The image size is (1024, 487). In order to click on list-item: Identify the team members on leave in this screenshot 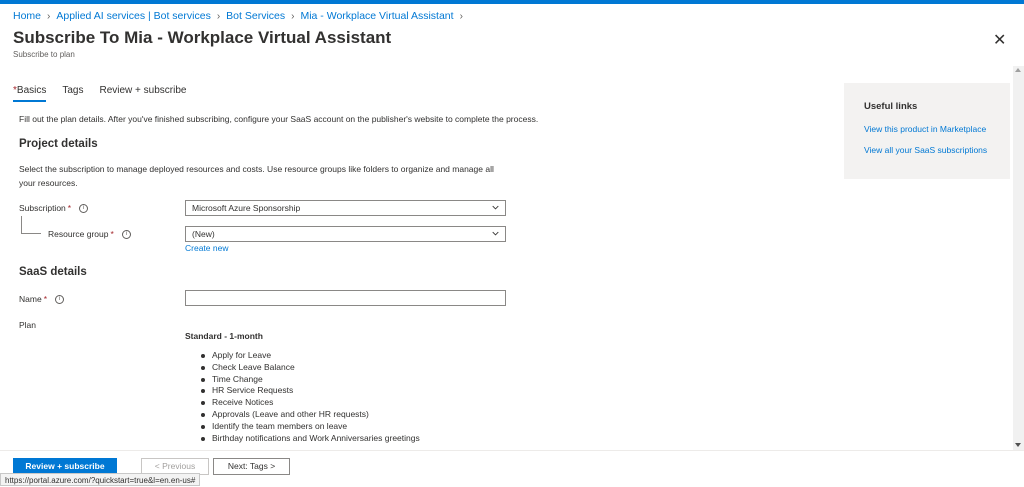, I will do `click(310, 427)`.